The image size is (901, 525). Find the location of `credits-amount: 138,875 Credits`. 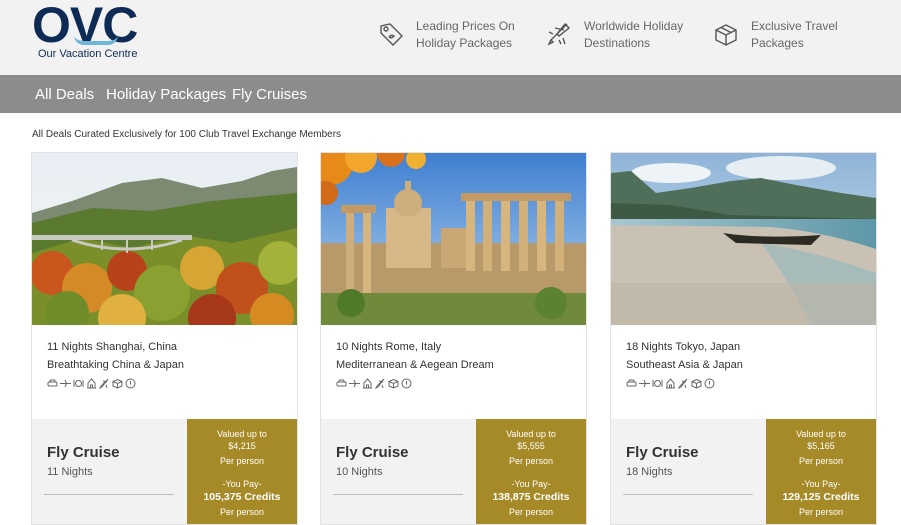

credits-amount: 138,875 Credits is located at coordinates (531, 497).